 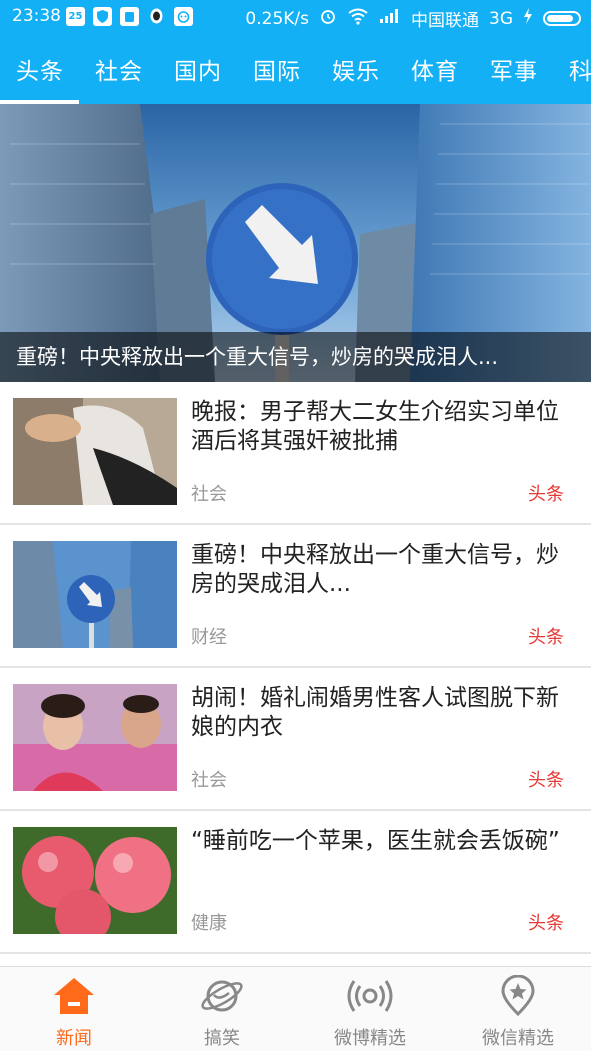 What do you see at coordinates (375, 841) in the screenshot?
I see `news-title: “睡前吃一个苹果，医生就会丢饭碗”` at bounding box center [375, 841].